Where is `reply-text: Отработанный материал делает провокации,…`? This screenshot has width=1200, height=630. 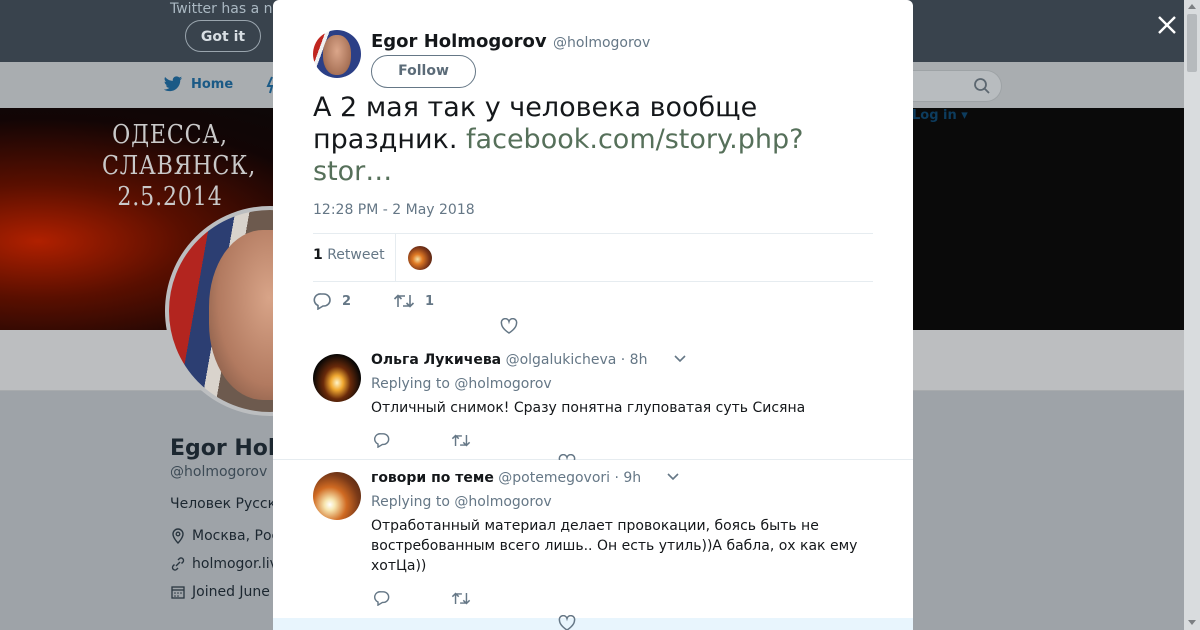 reply-text: Отработанный материал делает провокации,… is located at coordinates (614, 546).